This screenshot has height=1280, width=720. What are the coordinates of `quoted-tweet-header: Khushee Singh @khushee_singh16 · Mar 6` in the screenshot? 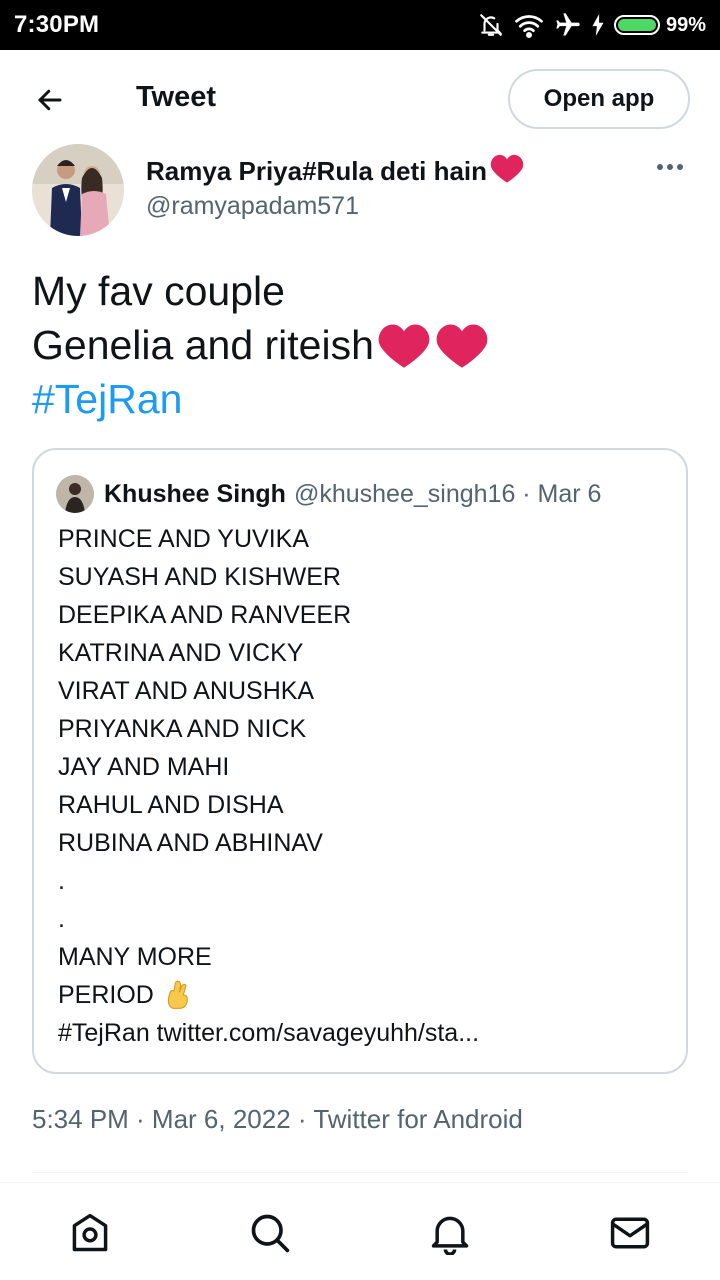 It's located at (328, 494).